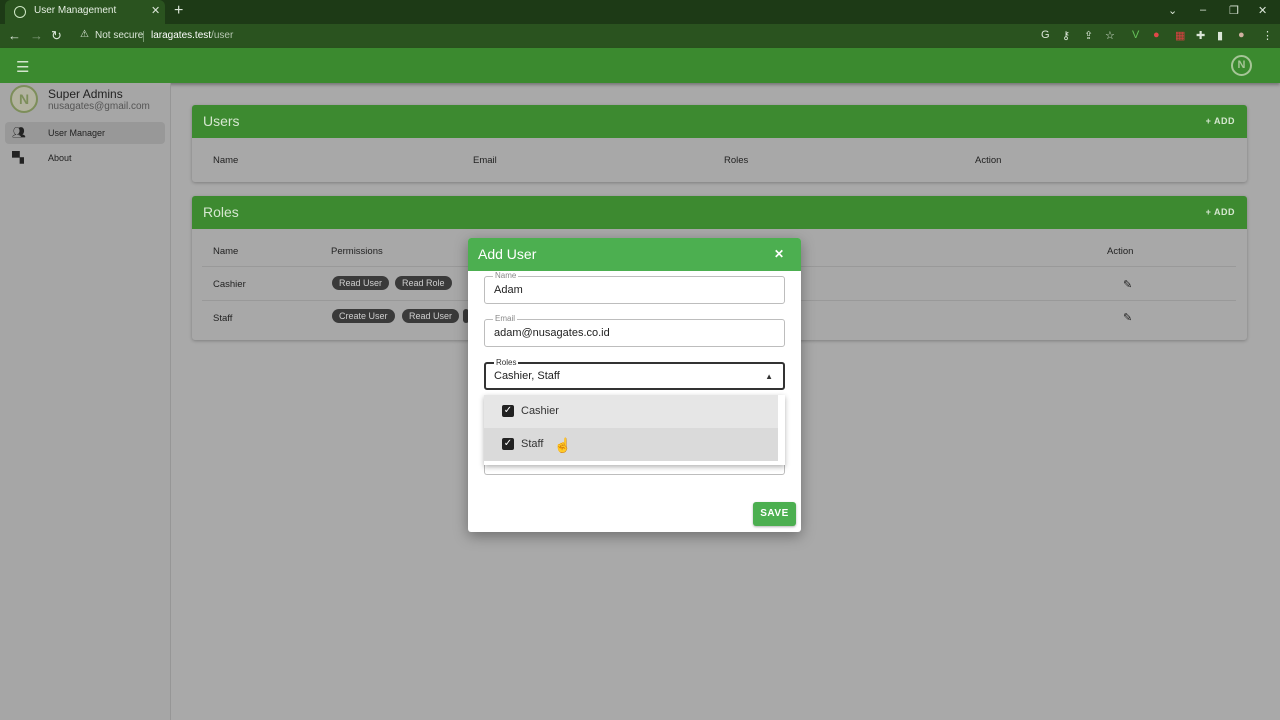  Describe the element at coordinates (1241, 35) in the screenshot. I see `profile-avatar-icon: ●` at that location.